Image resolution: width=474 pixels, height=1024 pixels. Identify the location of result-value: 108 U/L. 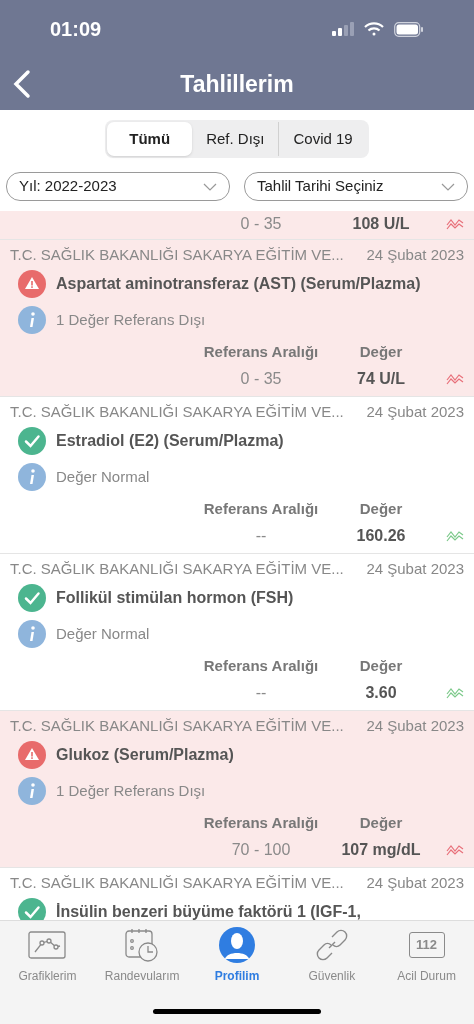
(381, 224).